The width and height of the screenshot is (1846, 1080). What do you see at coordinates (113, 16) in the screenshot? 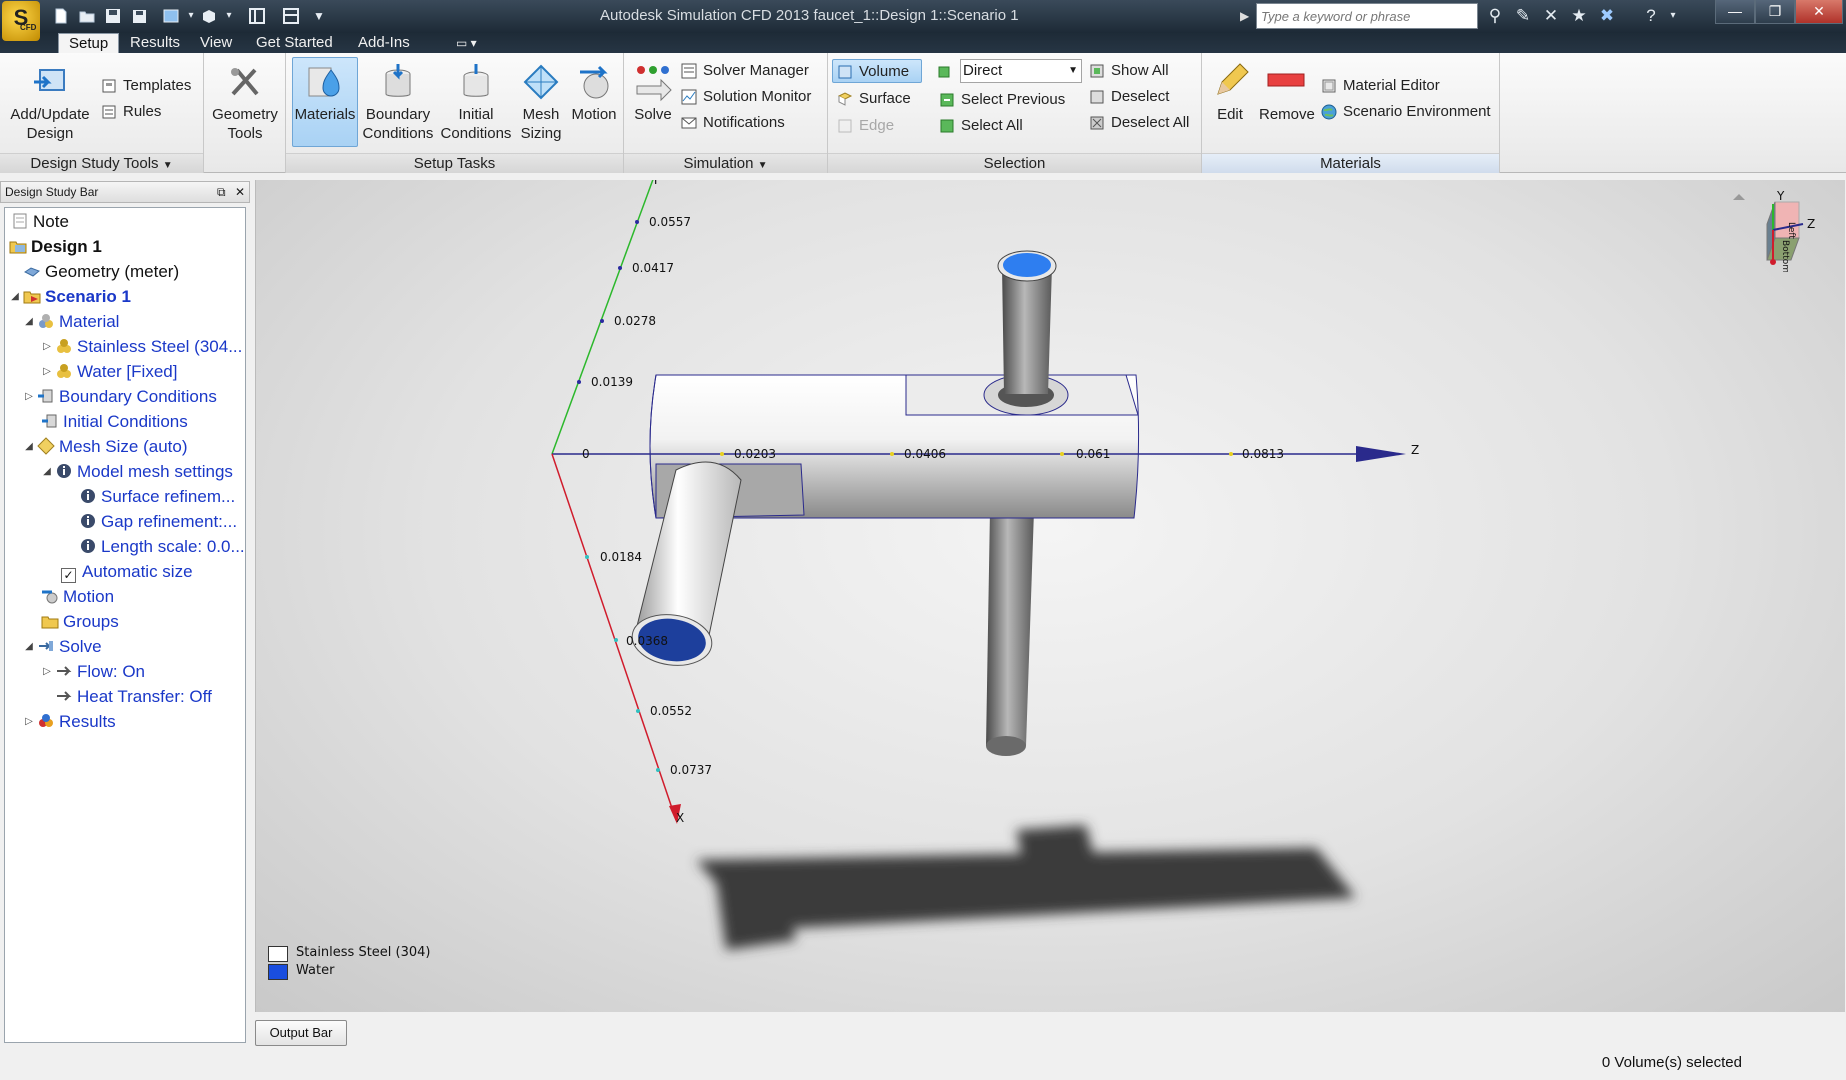
I see `save-icon` at bounding box center [113, 16].